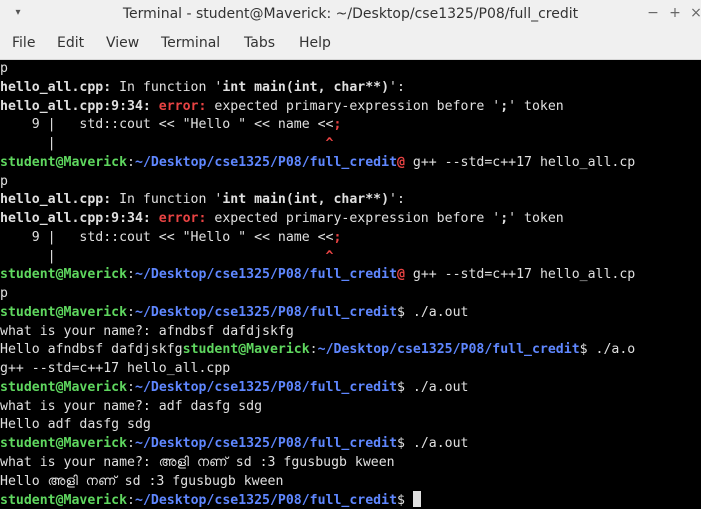 This screenshot has height=509, width=701. What do you see at coordinates (142, 481) in the screenshot?
I see `terminal-text: Hello അളി നണ് sd :3 fgusbugb kween` at bounding box center [142, 481].